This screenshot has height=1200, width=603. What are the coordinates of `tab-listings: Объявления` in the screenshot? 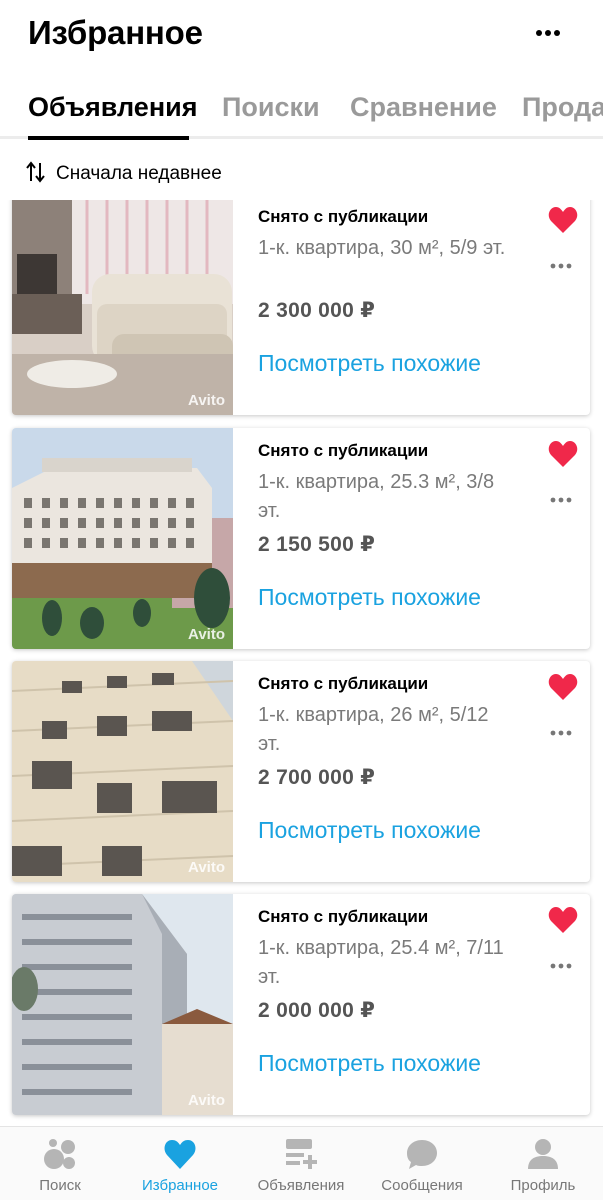 It's located at (112, 107).